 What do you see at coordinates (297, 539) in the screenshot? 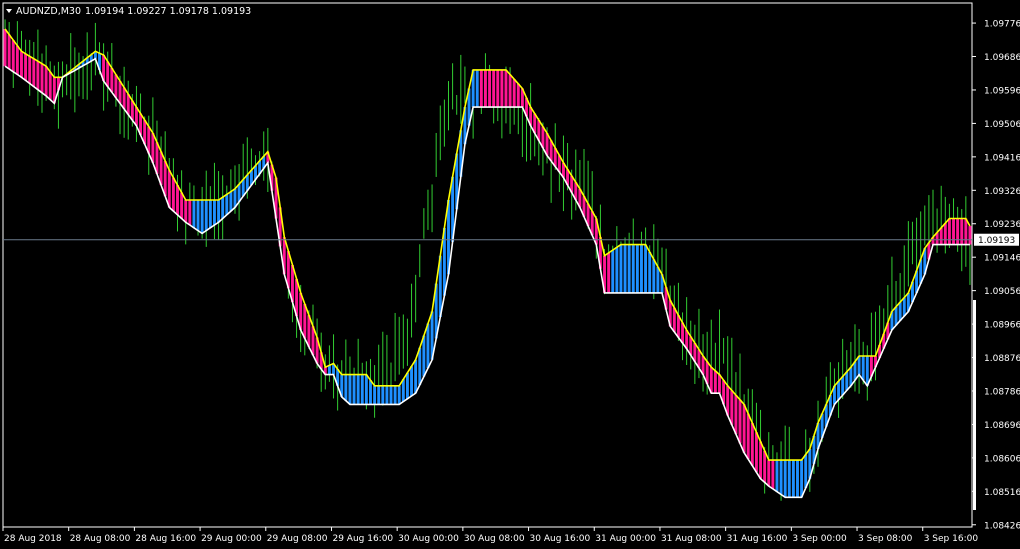
I see `x-tick-label: 29 Aug 08:00` at bounding box center [297, 539].